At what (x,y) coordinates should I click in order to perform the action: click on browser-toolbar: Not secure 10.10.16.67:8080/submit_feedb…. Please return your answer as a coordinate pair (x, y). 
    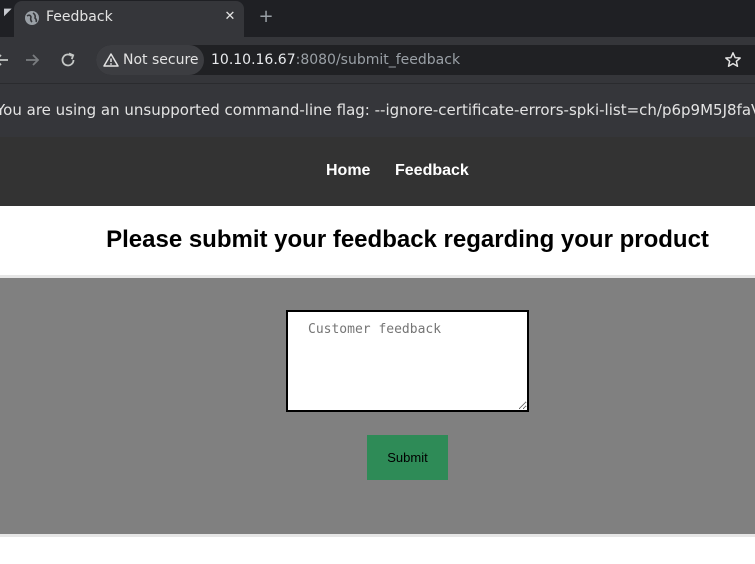
    Looking at the image, I should click on (377, 60).